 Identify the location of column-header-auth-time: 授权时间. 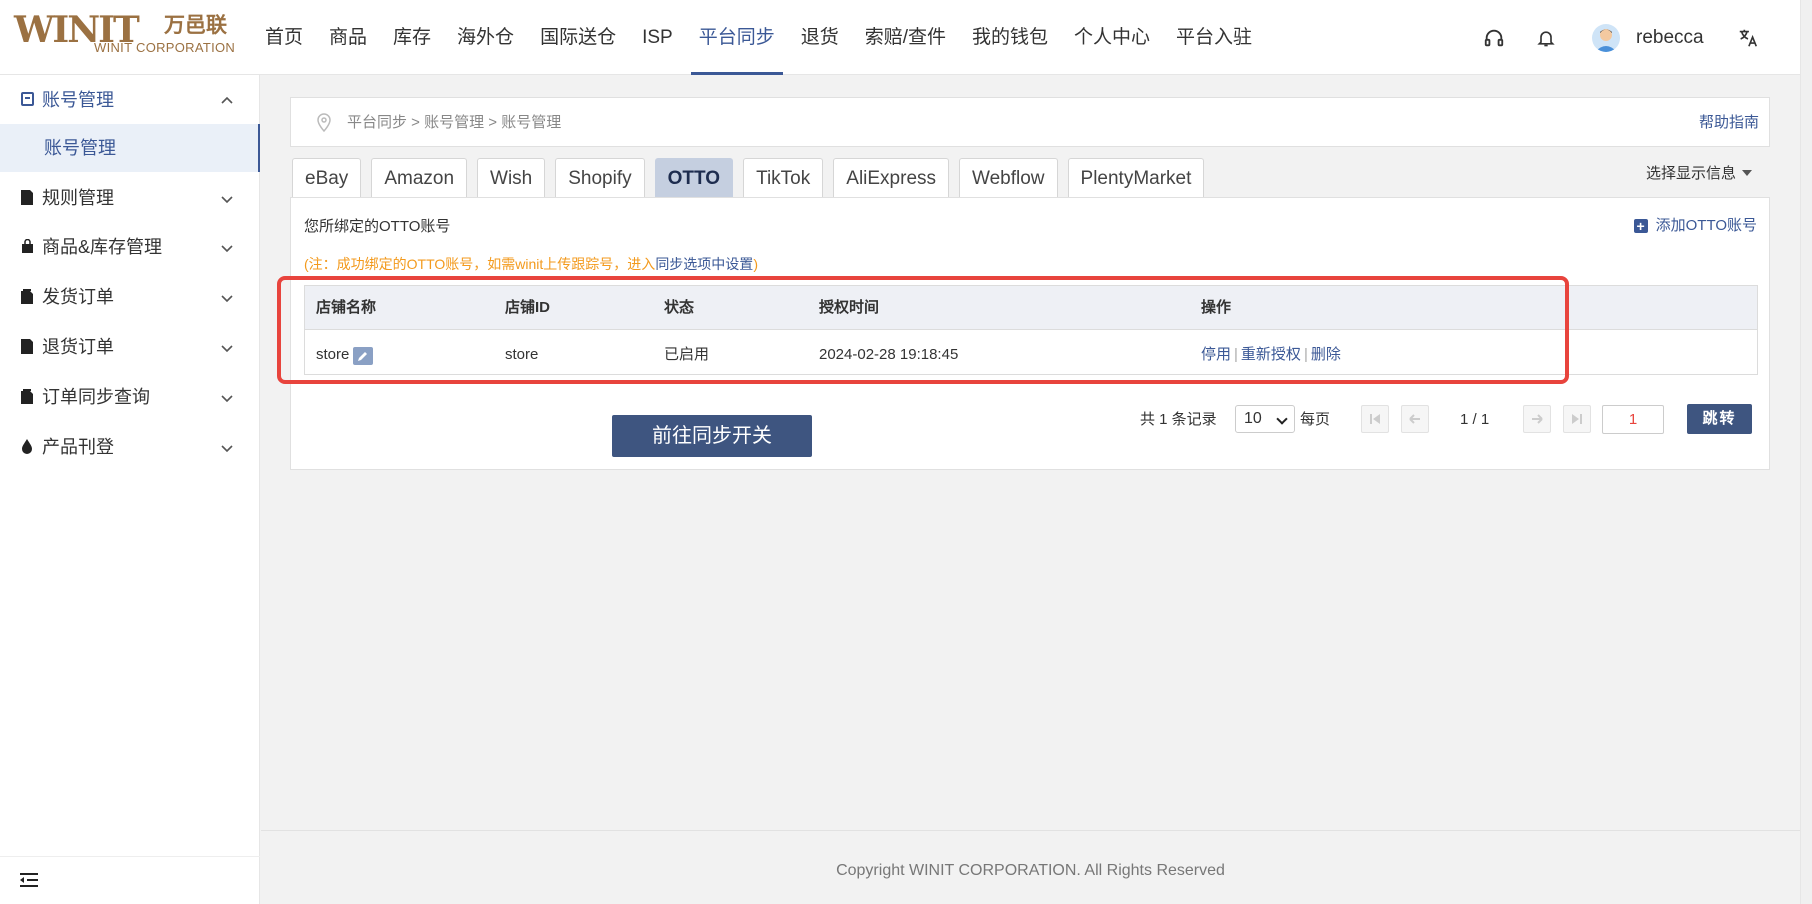
(849, 307).